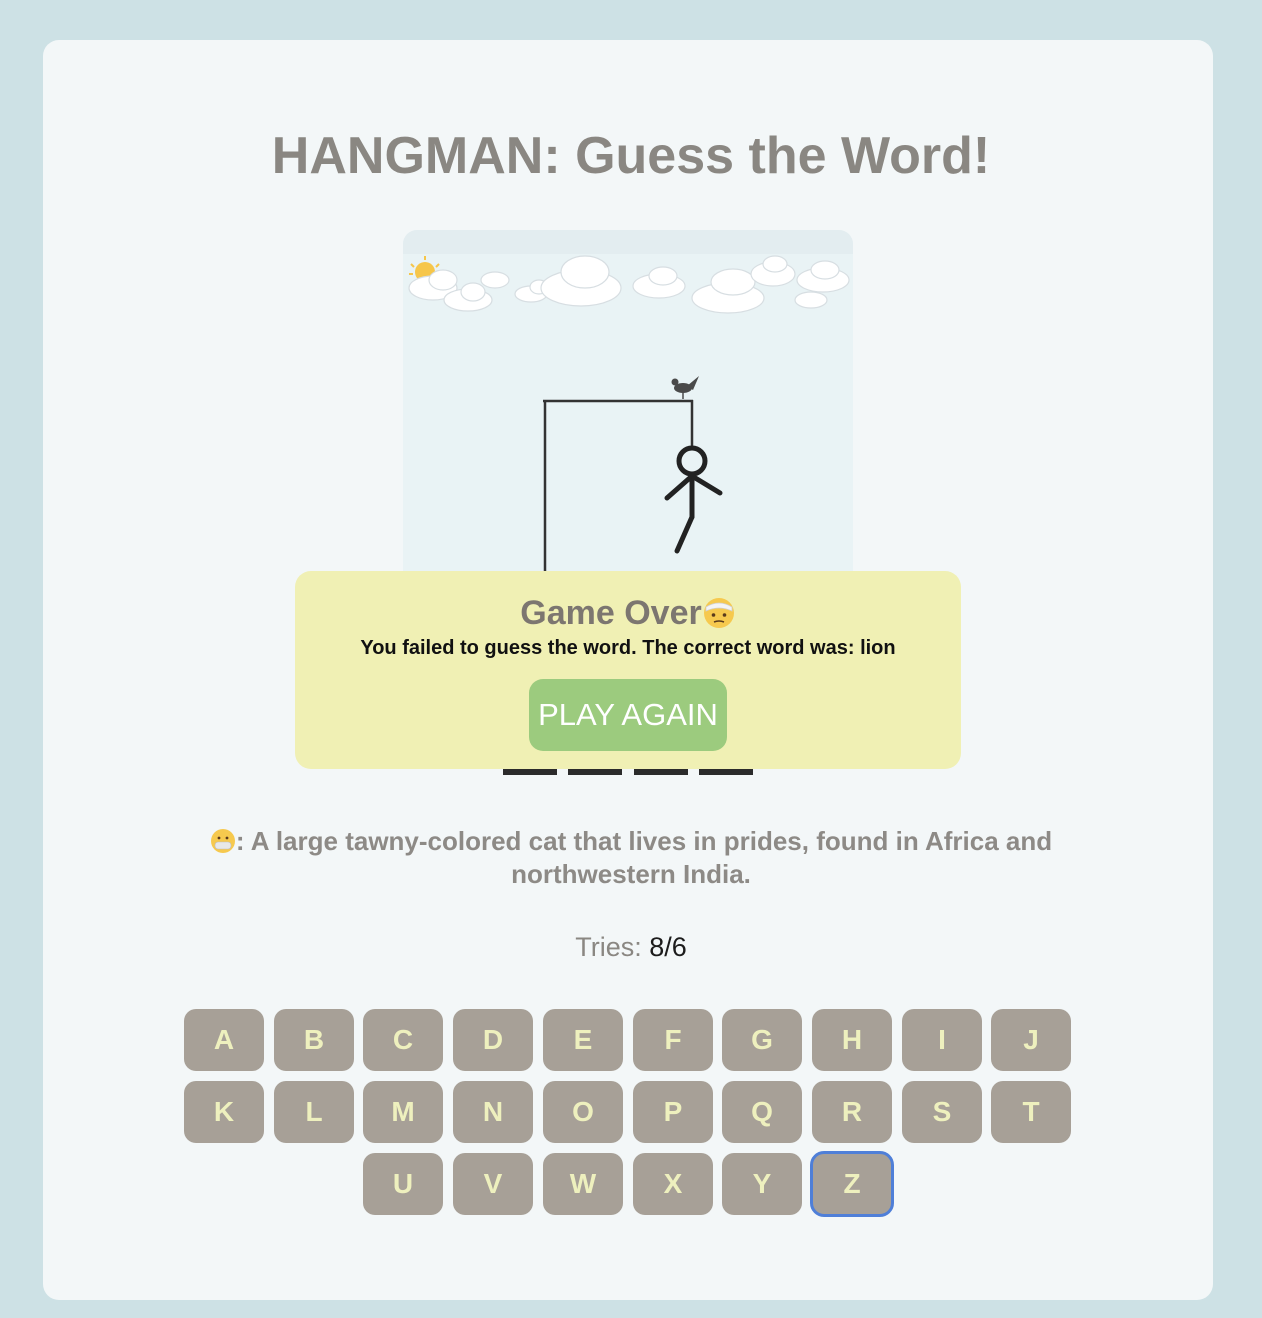 This screenshot has height=1318, width=1262. I want to click on key-g: G, so click(762, 1040).